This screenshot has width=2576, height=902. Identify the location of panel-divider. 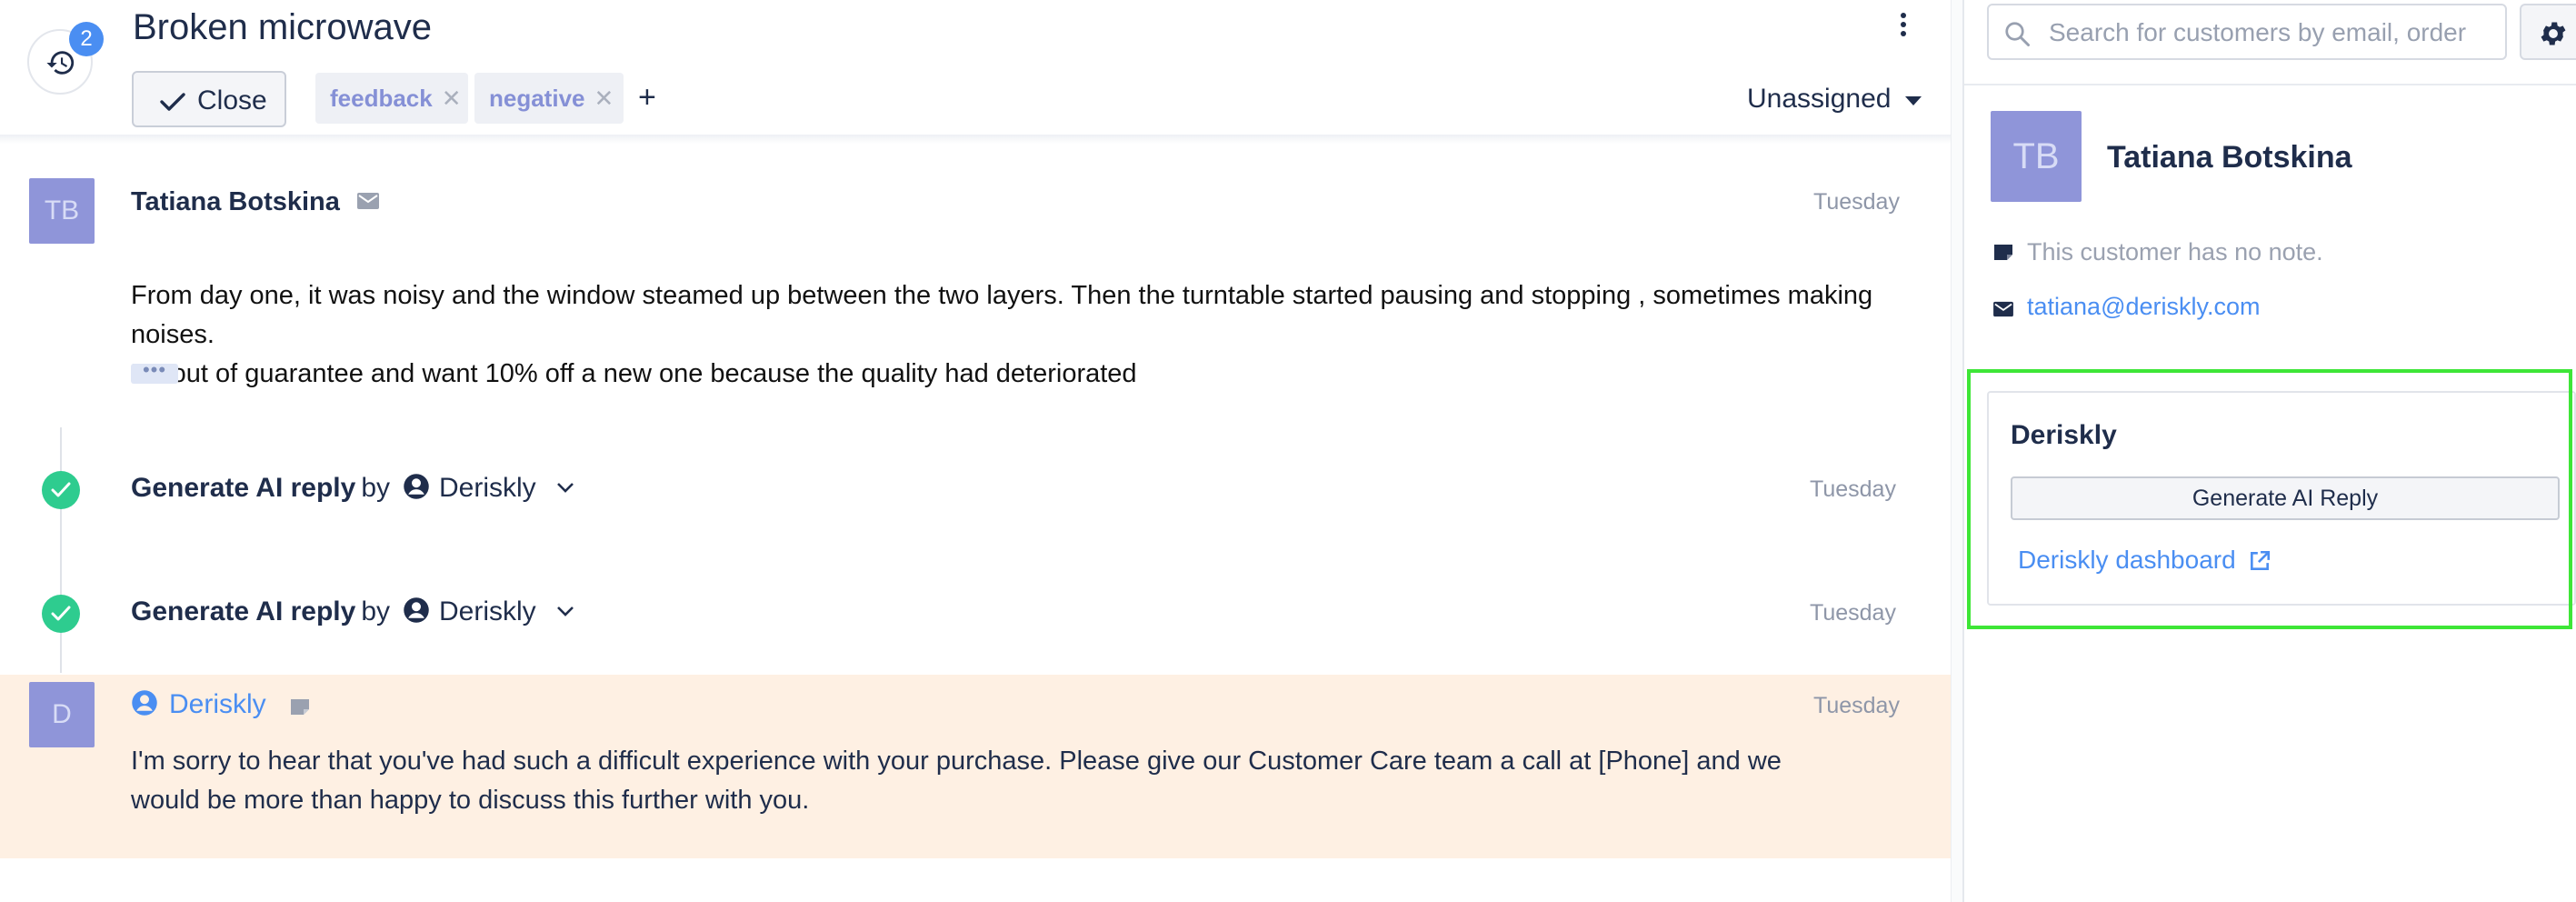
(1957, 451).